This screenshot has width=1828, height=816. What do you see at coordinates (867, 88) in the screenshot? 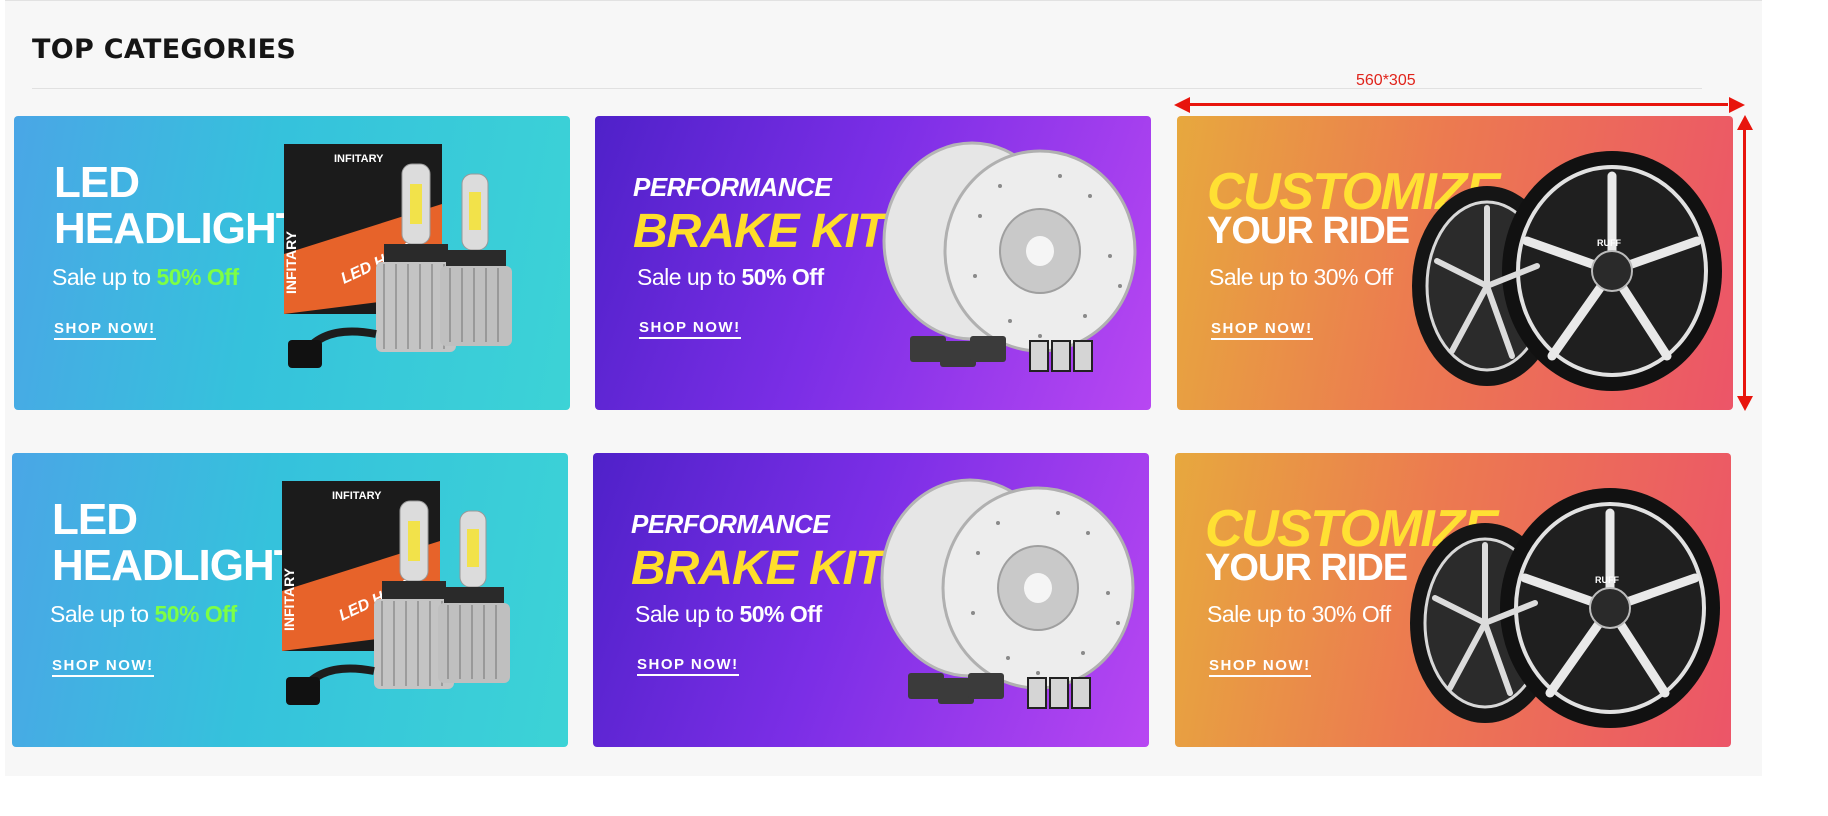
I see `section-divider` at bounding box center [867, 88].